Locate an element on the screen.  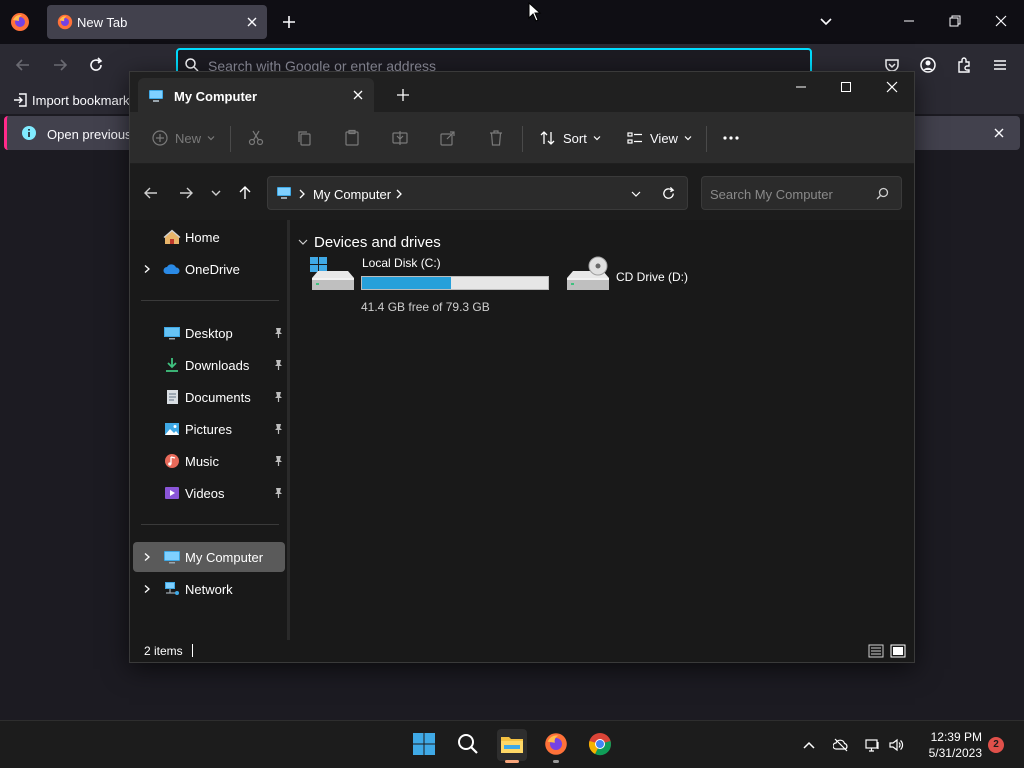
address-row: My Computer is located at coordinates (522, 192).